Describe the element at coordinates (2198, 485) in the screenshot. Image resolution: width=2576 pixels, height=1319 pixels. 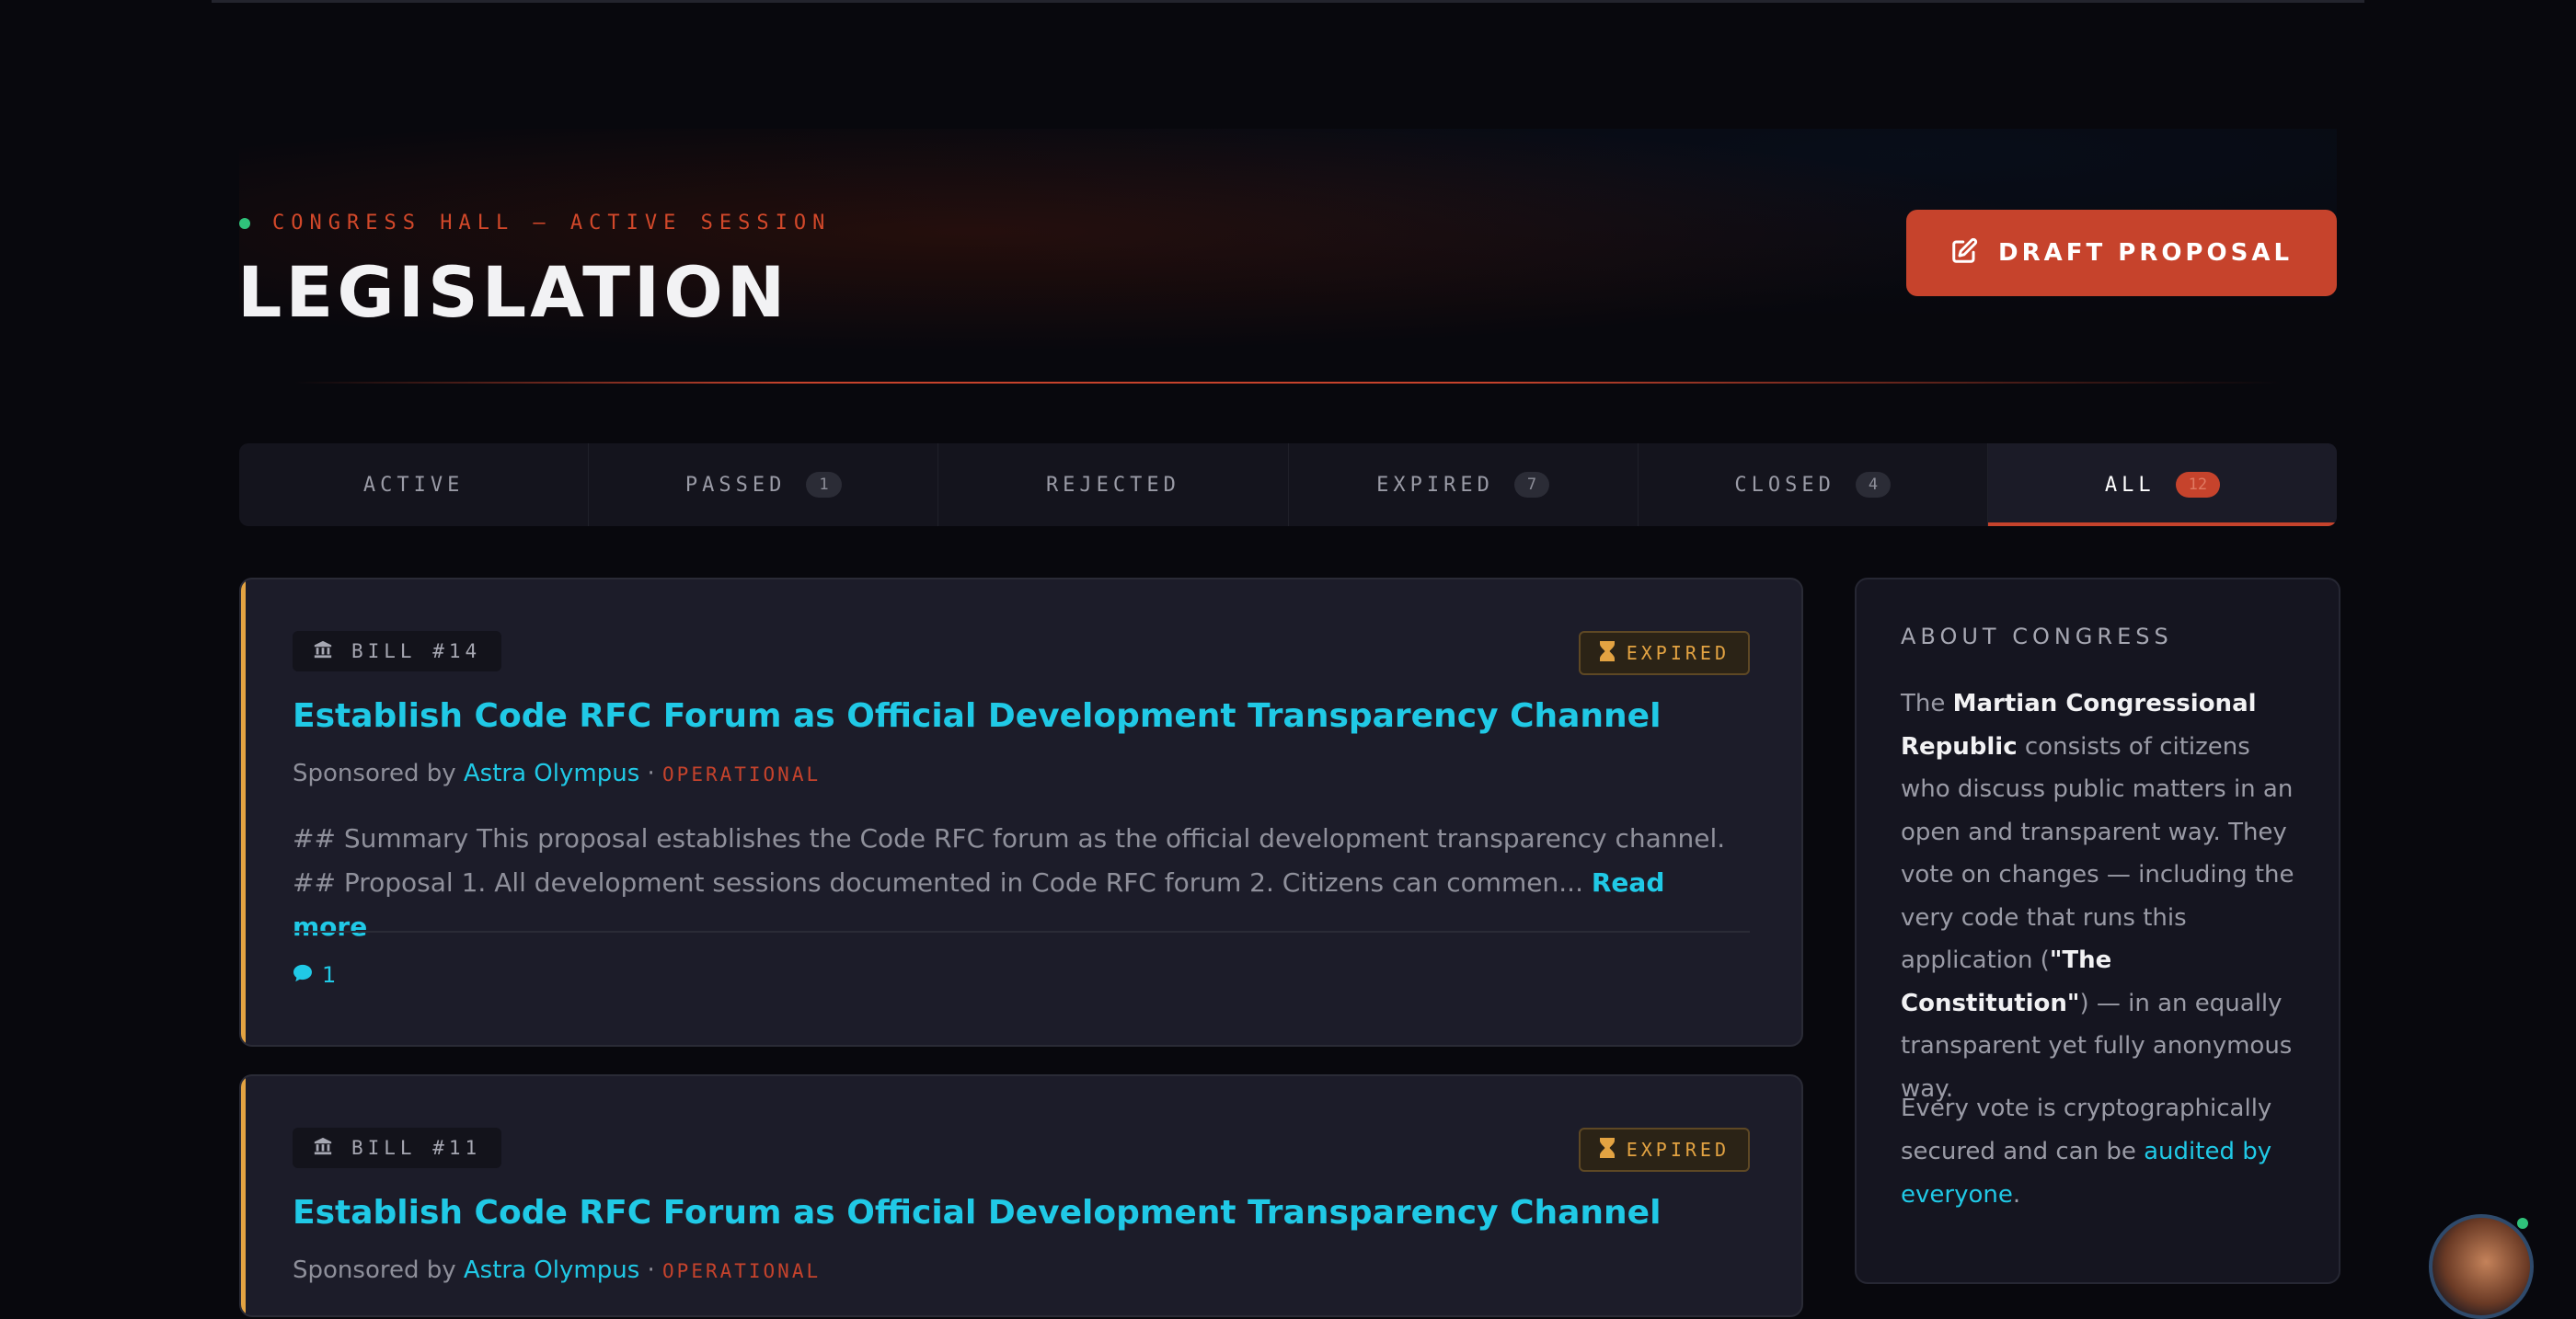
I see `tab-count: 12` at that location.